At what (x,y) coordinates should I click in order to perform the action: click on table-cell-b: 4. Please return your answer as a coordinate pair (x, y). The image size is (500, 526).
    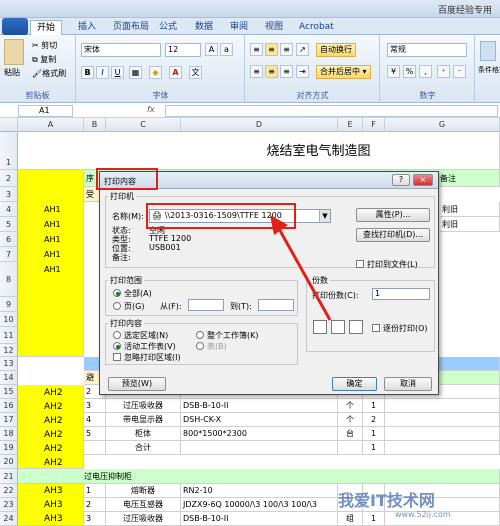
    Looking at the image, I should click on (95, 420).